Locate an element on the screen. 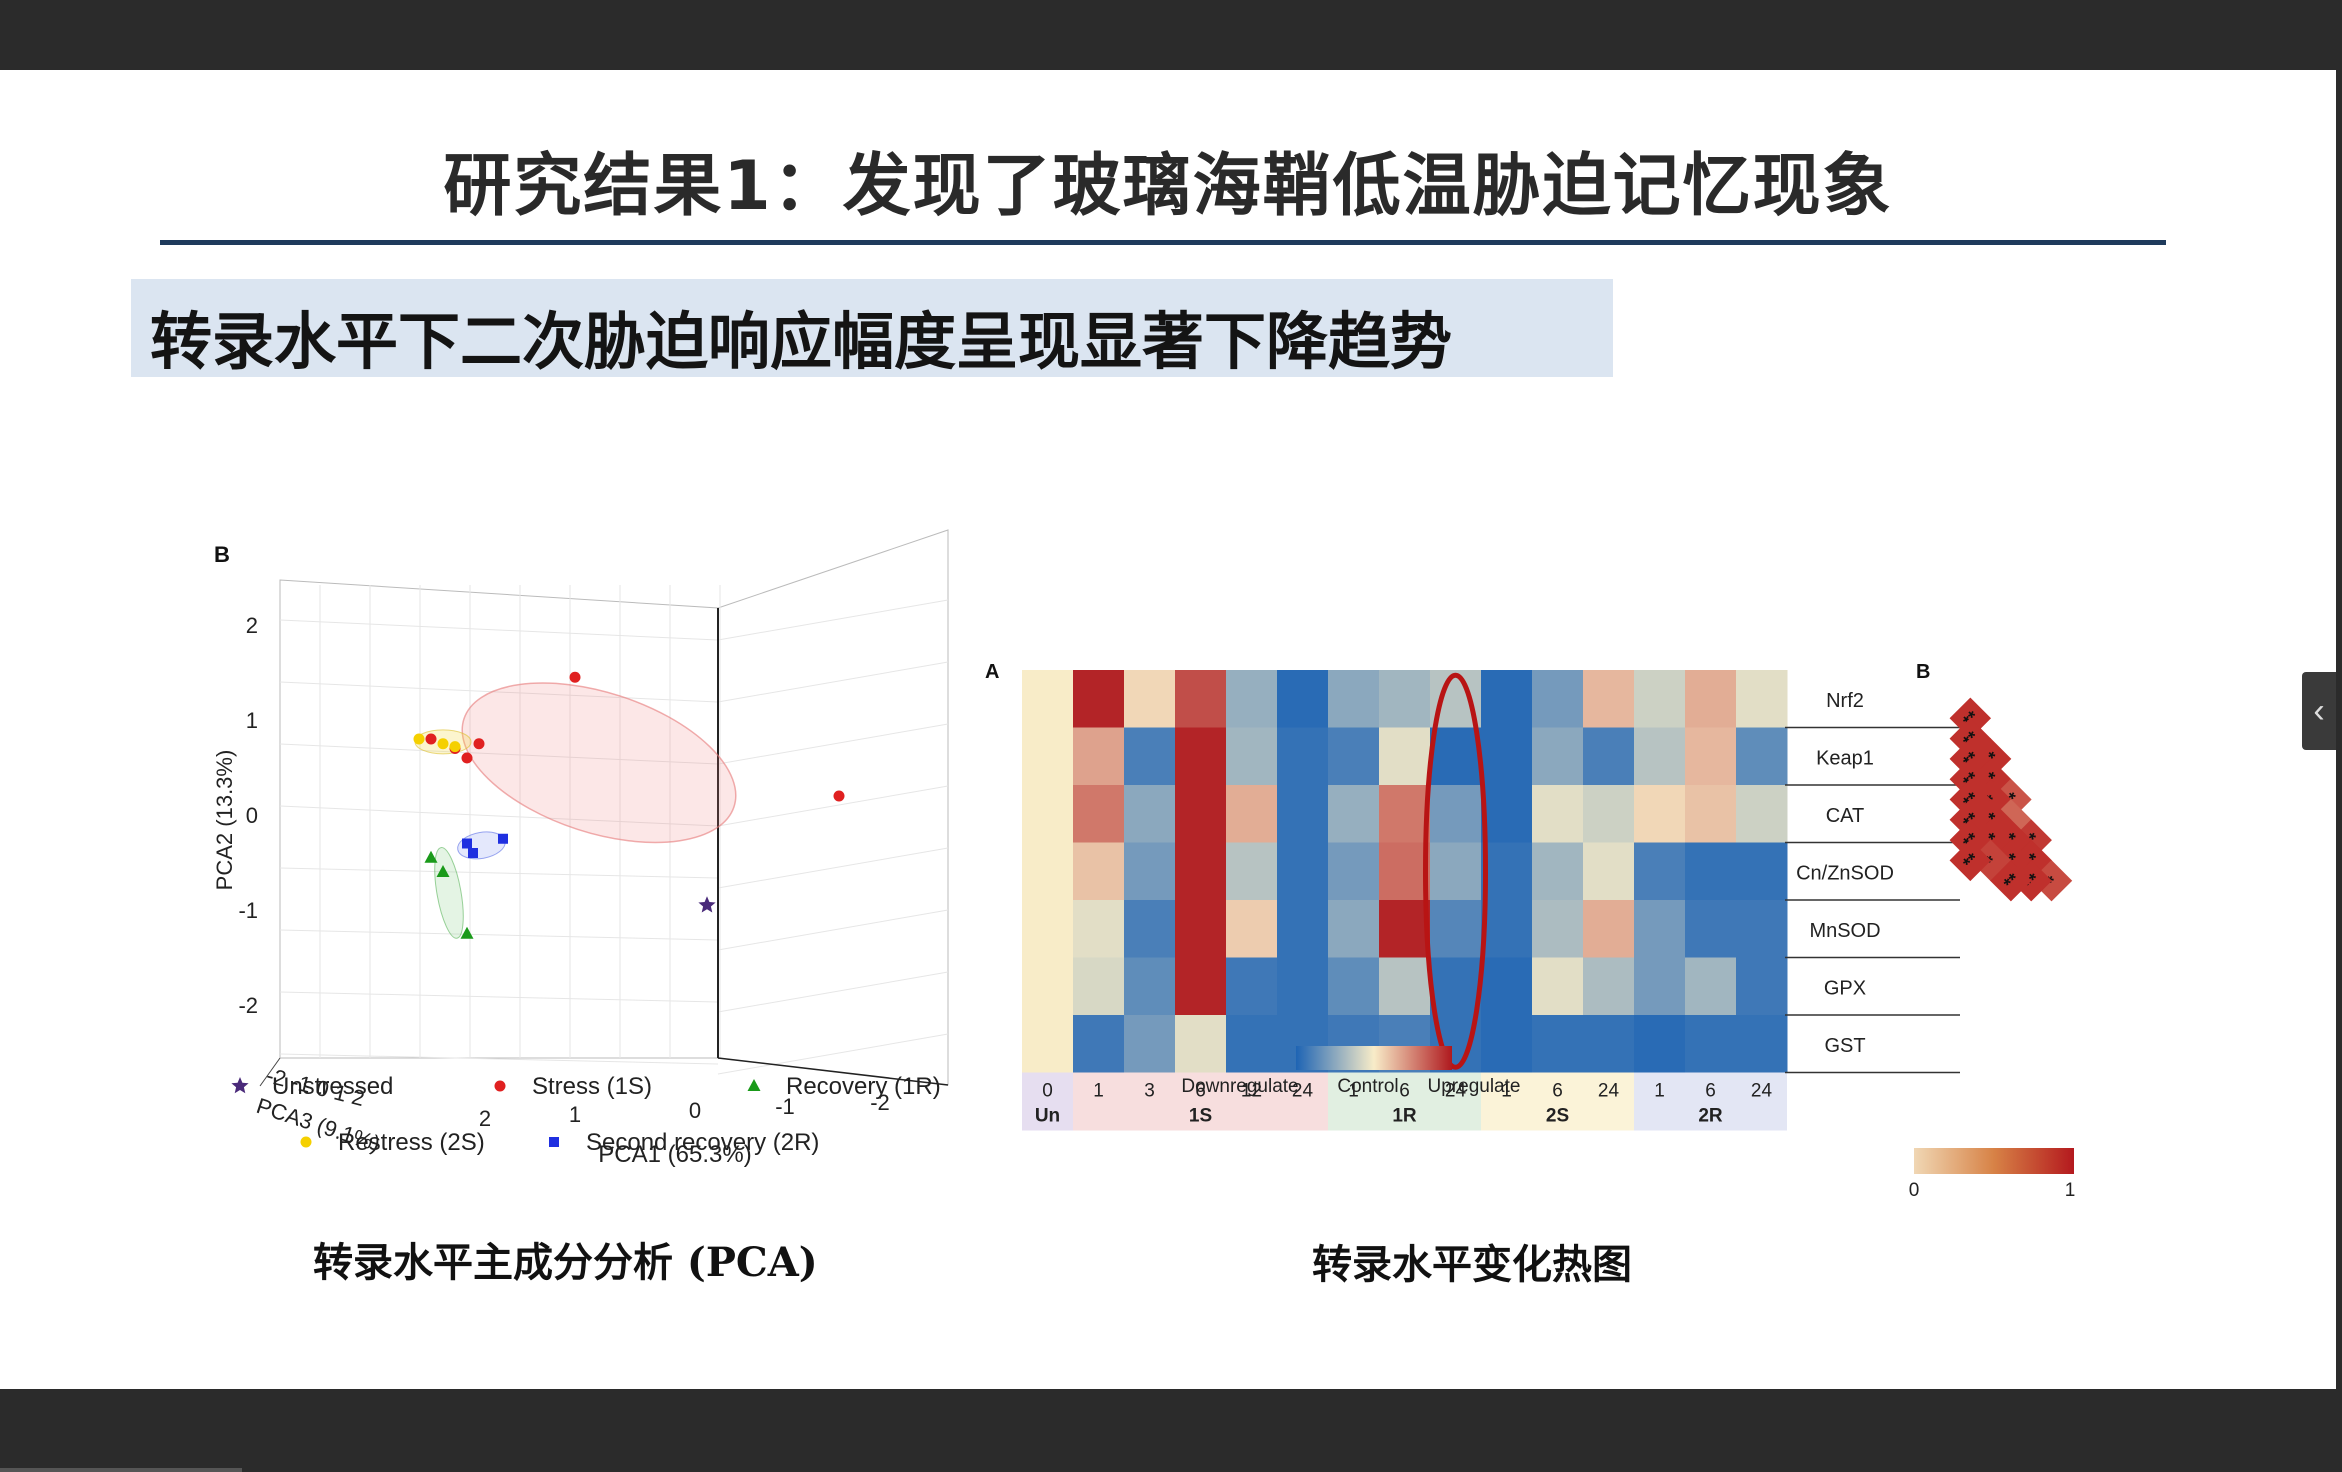 This screenshot has width=2342, height=1472. gene-label: MnSOD is located at coordinates (1844, 931).